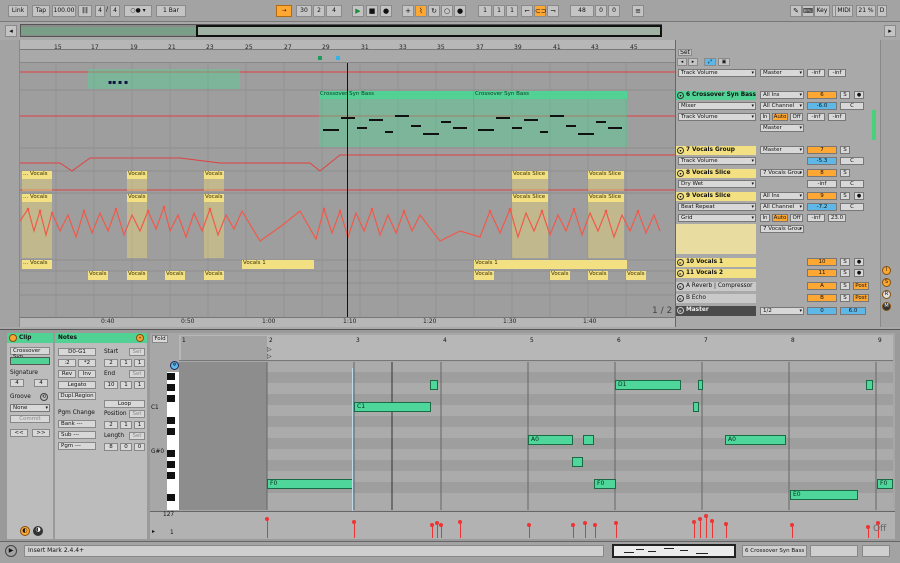 The width and height of the screenshot is (900, 563). Describe the element at coordinates (716, 150) in the screenshot. I see `track-title-7: ▾ 7 Vocals Group` at that location.